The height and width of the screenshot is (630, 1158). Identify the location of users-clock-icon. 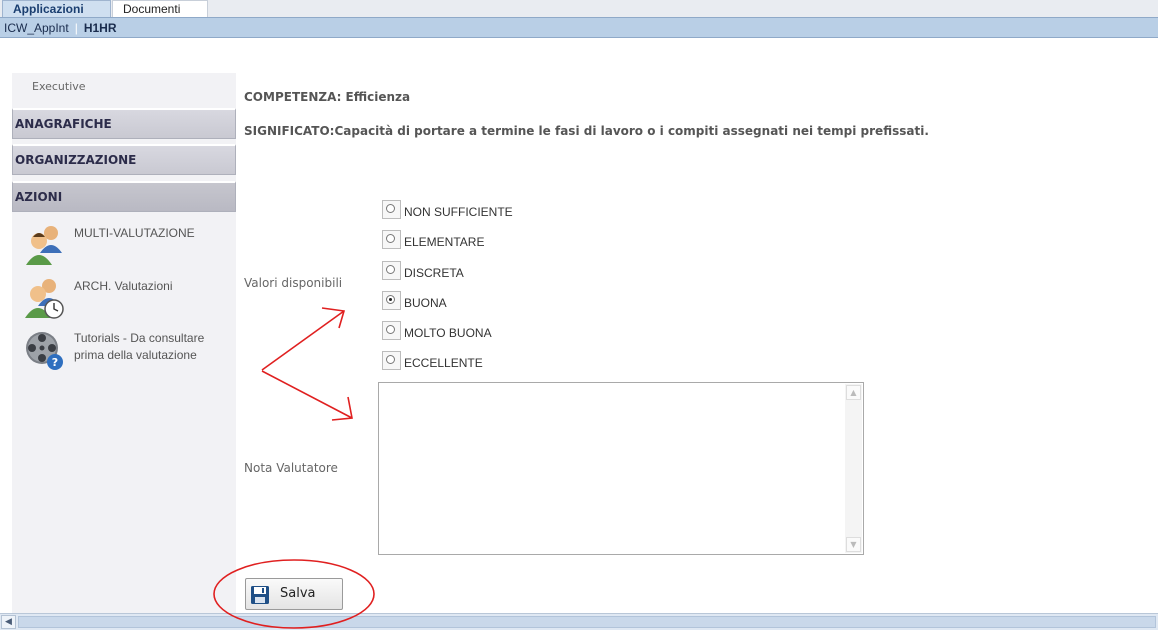
(44, 299).